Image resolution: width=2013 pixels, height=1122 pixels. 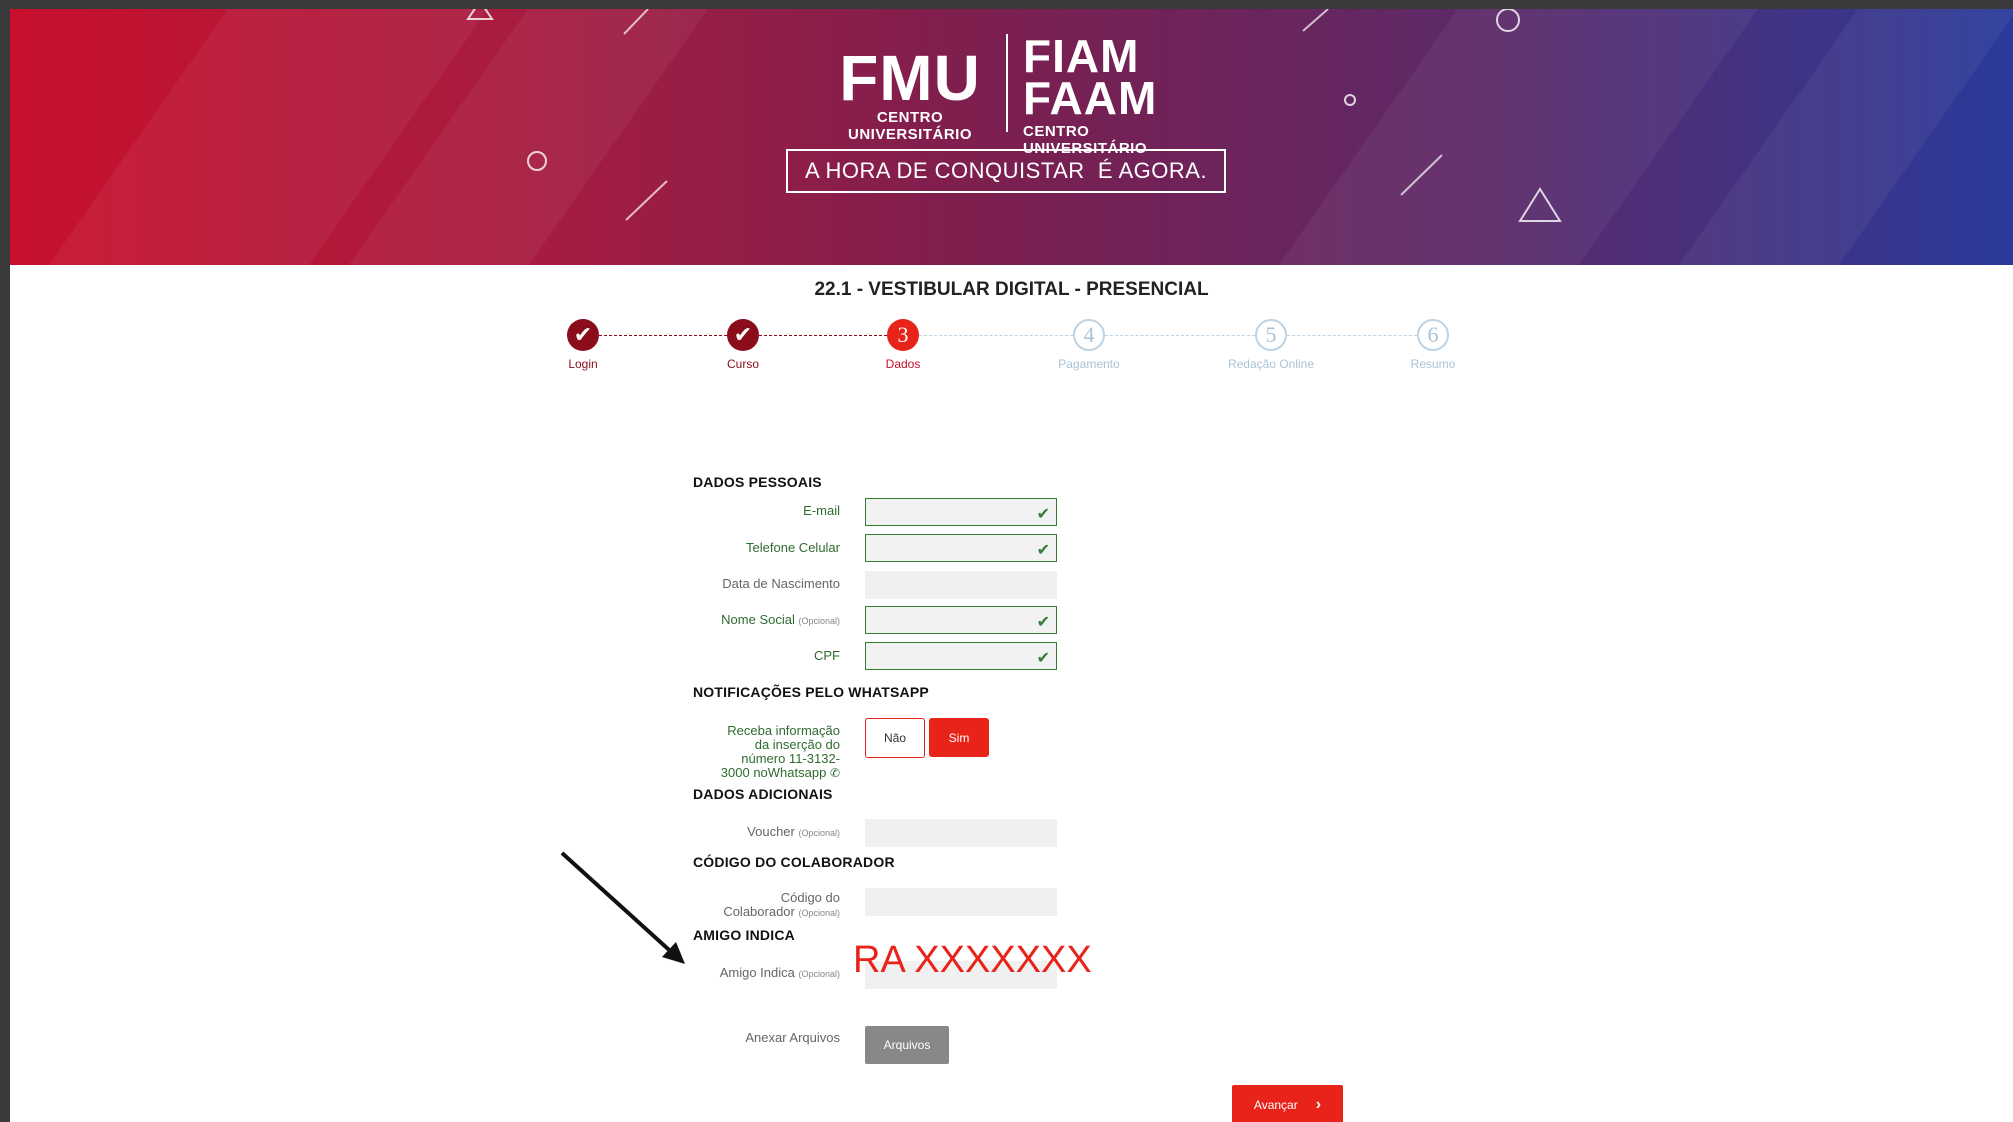 I want to click on phone-input, so click(x=961, y=548).